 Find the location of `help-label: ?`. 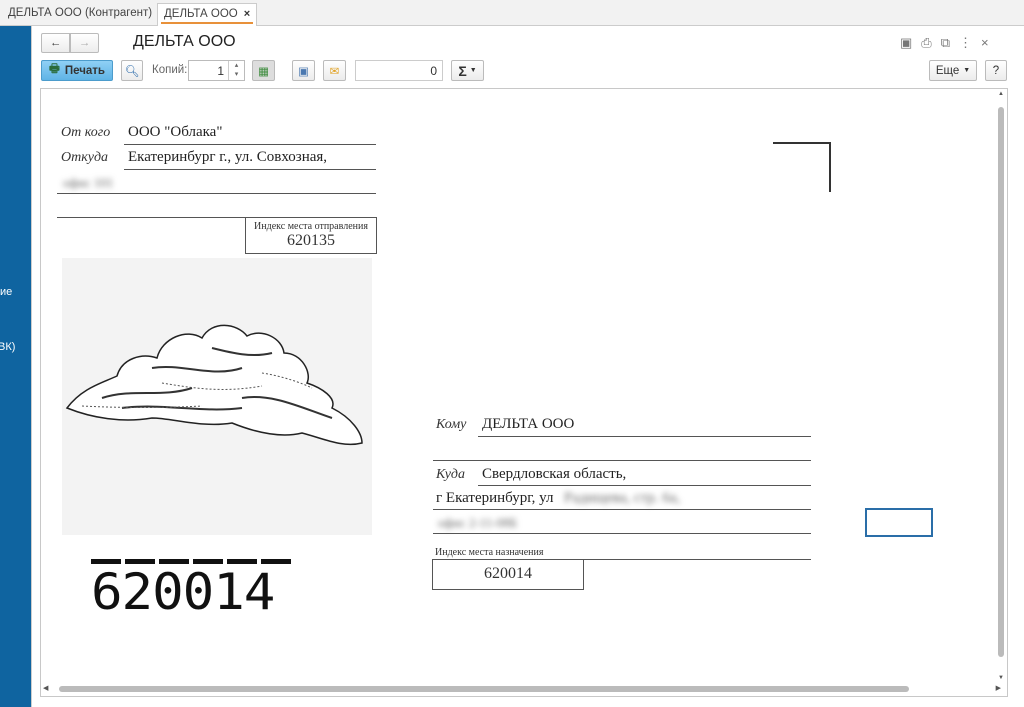

help-label: ? is located at coordinates (996, 70).